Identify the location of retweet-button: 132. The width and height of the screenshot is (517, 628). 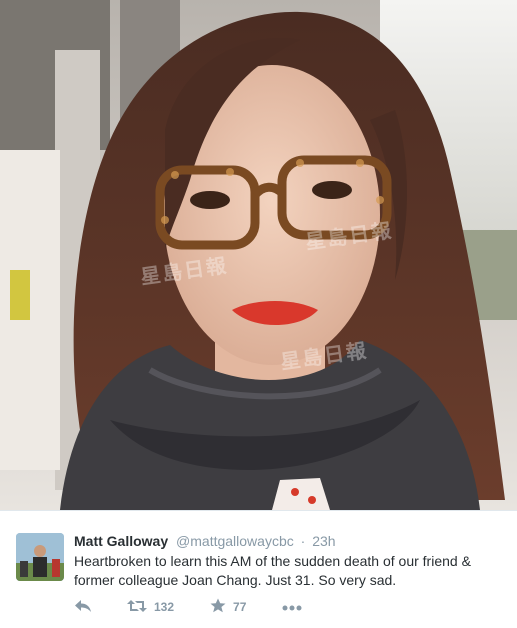
(150, 607).